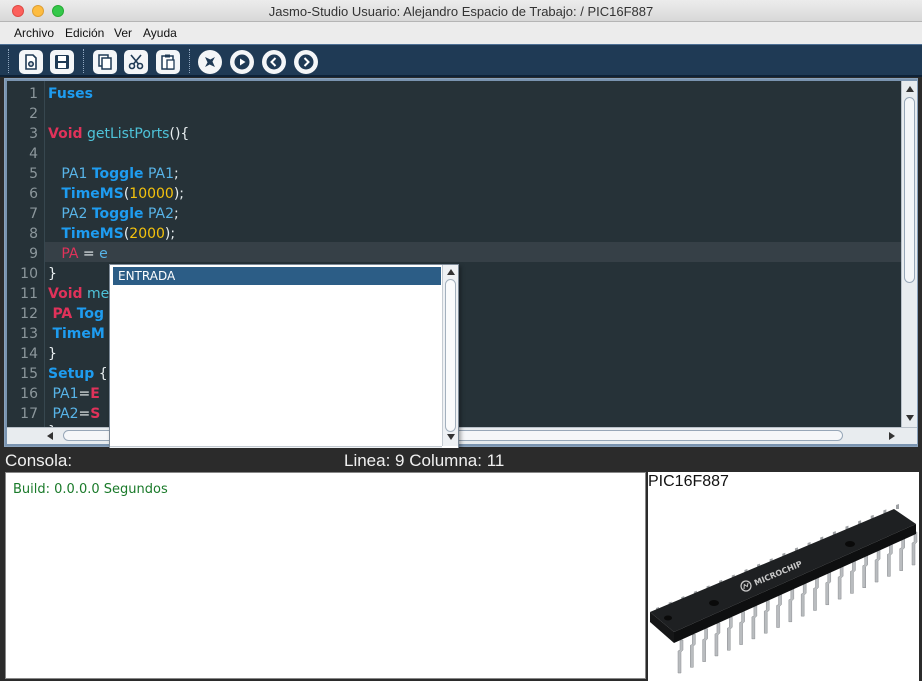 This screenshot has height=681, width=922. I want to click on line-number: 17, so click(29, 414).